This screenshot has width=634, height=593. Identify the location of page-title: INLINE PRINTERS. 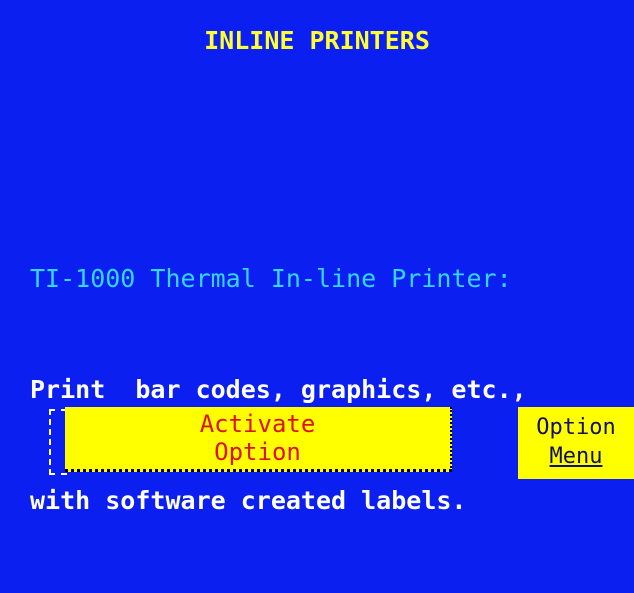
(317, 40).